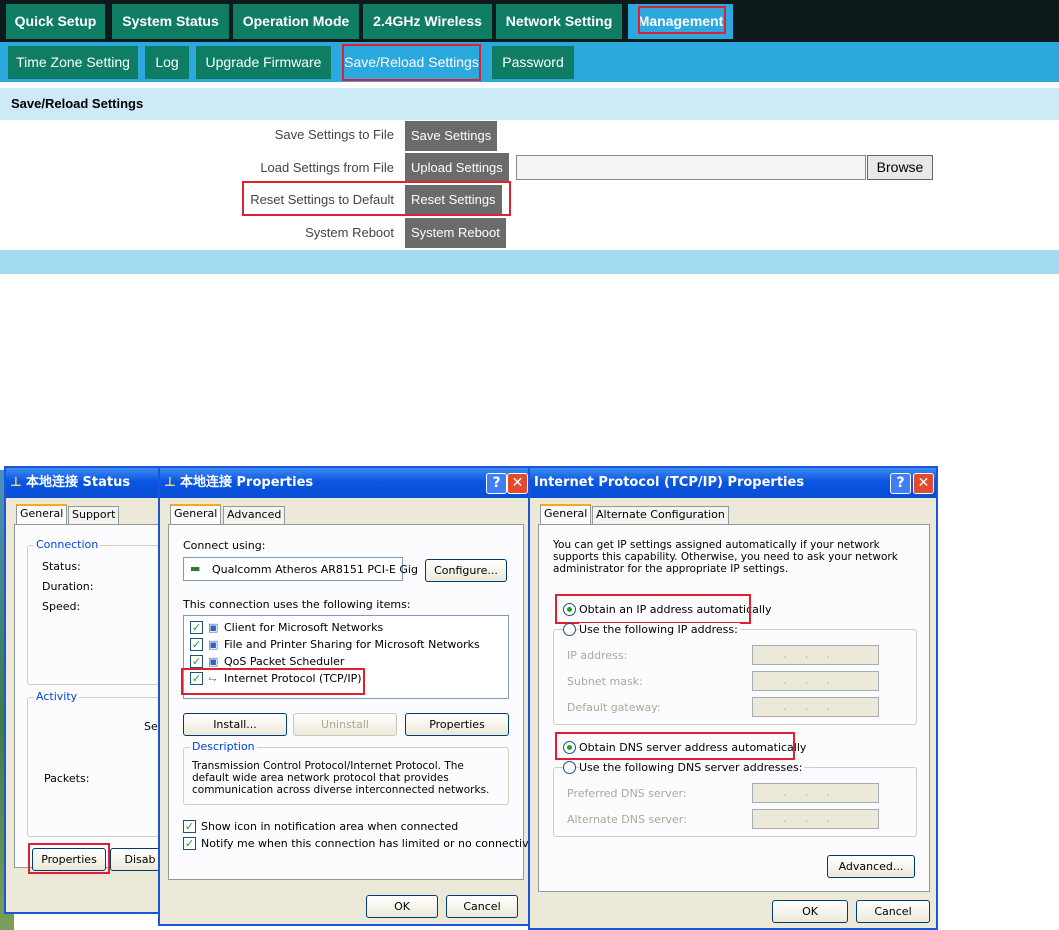 The width and height of the screenshot is (1059, 930). I want to click on system-reboot-button: System Reboot, so click(455, 233).